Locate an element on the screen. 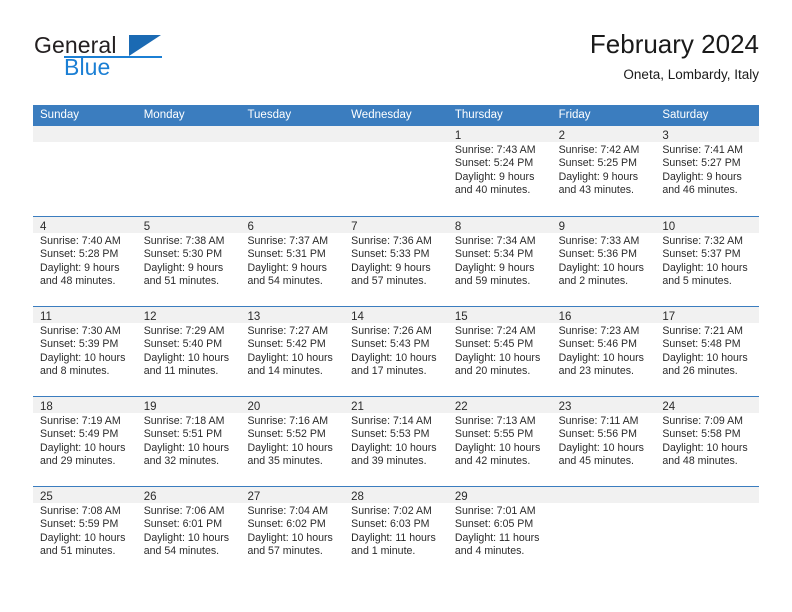 Image resolution: width=792 pixels, height=612 pixels. day-number-band is located at coordinates (85, 134).